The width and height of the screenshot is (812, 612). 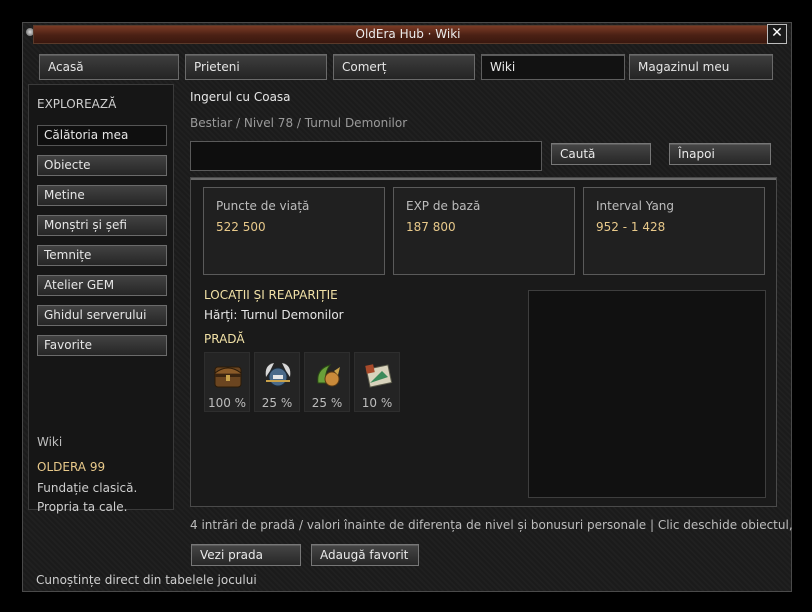 I want to click on search-input, so click(x=366, y=156).